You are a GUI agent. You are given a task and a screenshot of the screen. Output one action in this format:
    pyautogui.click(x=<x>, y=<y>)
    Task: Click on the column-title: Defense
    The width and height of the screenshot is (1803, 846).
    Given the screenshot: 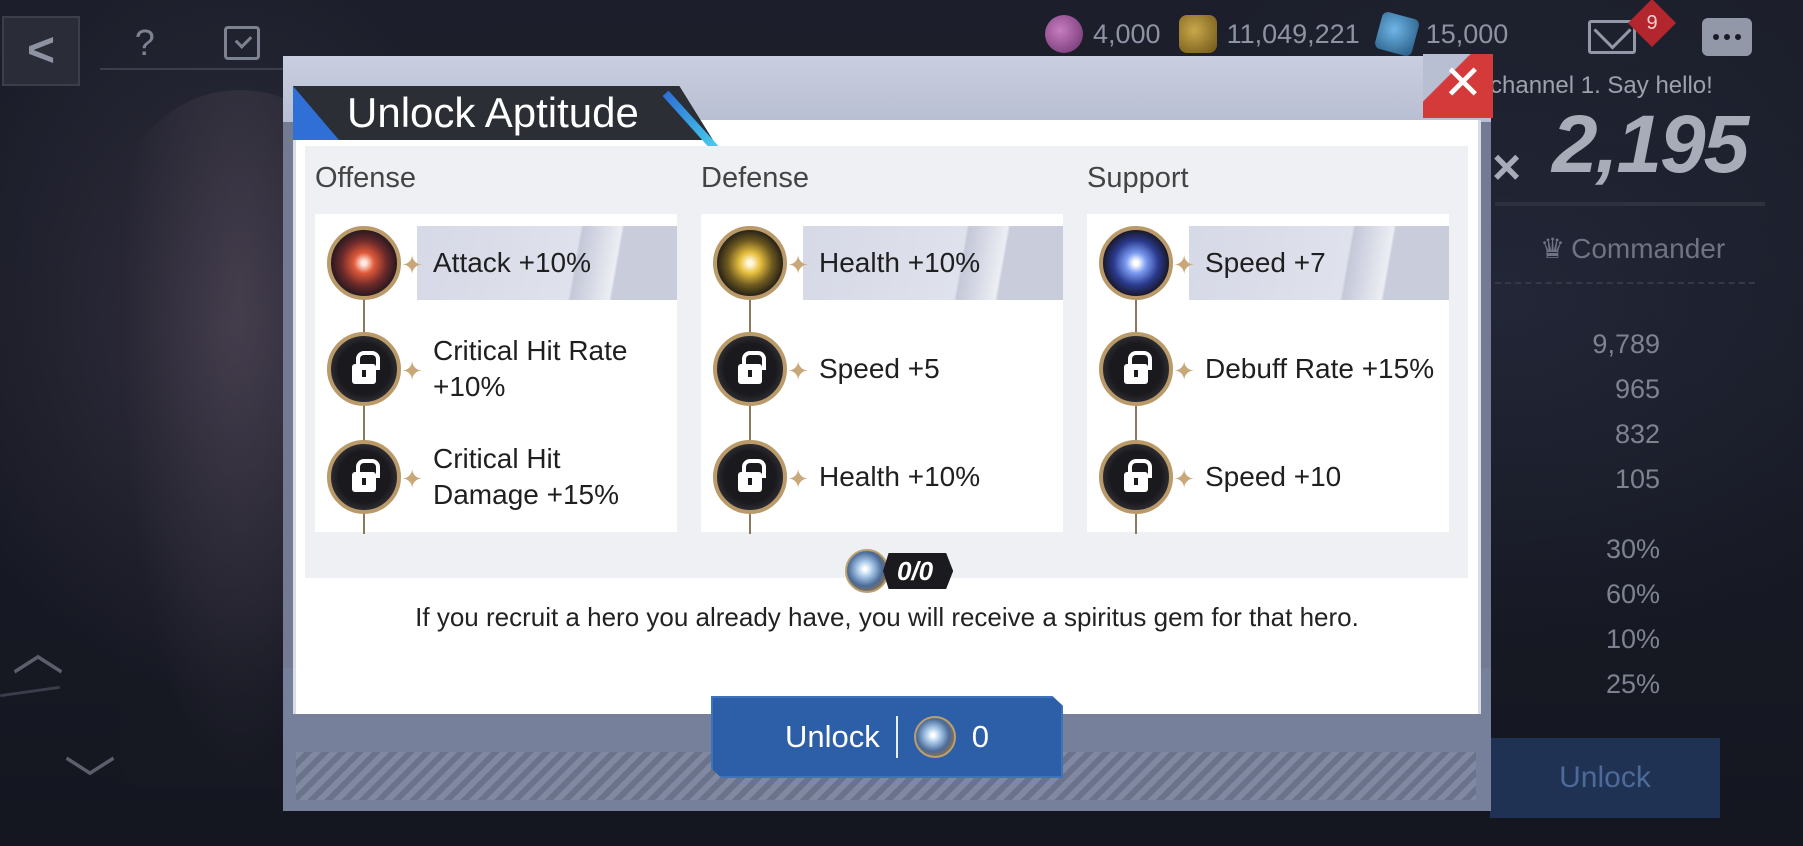 What is the action you would take?
    pyautogui.click(x=755, y=178)
    